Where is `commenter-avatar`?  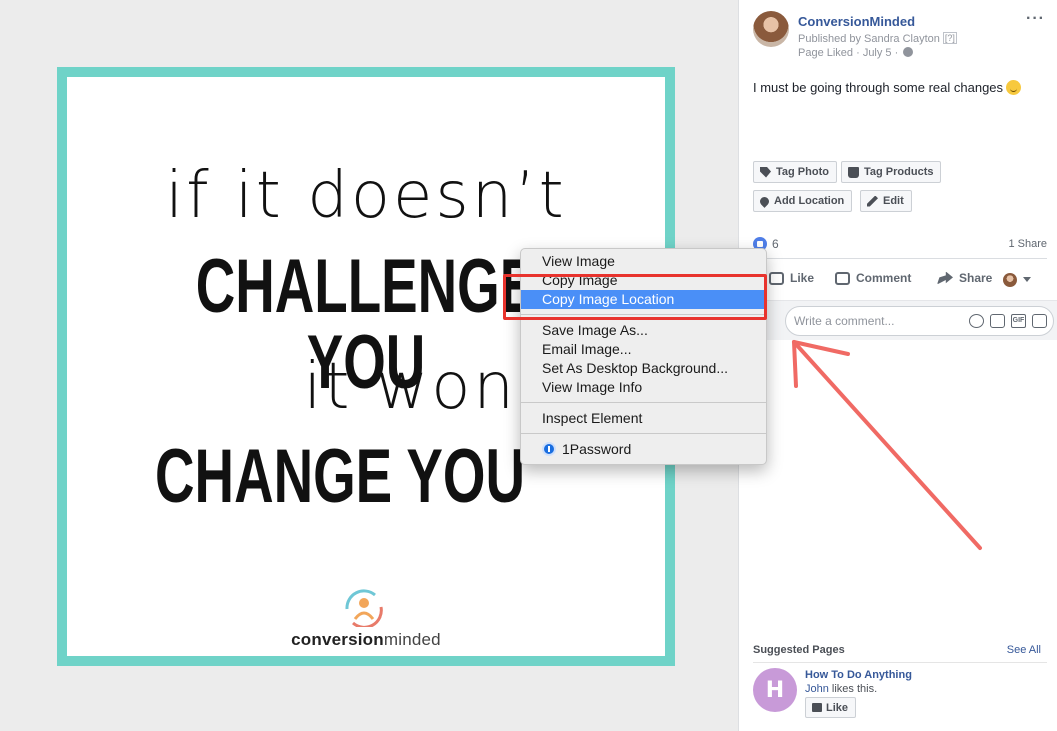
commenter-avatar is located at coordinates (1010, 280).